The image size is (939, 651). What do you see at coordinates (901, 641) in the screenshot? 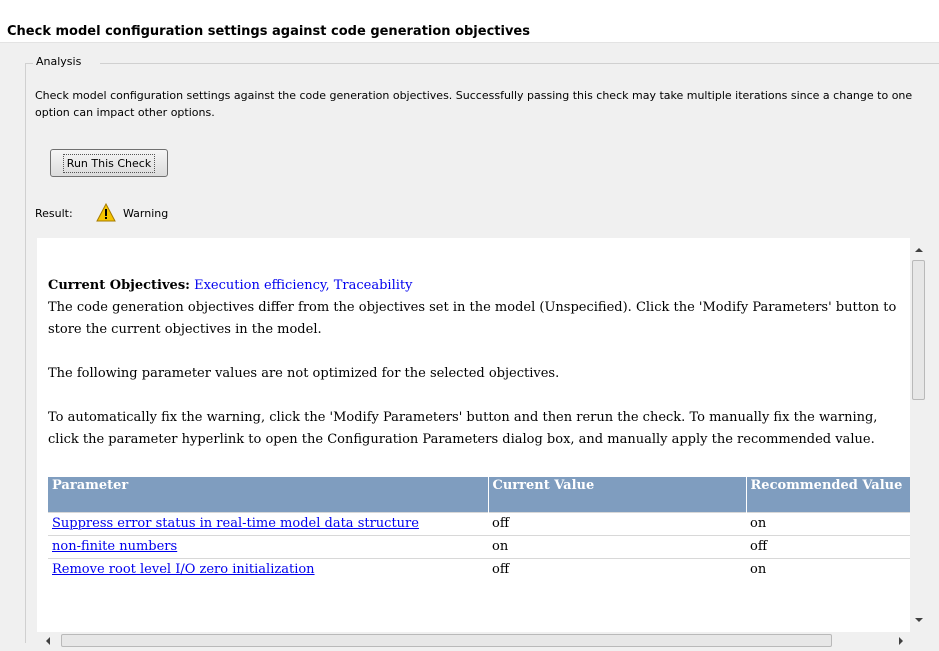
I see `scroll-right-icon` at bounding box center [901, 641].